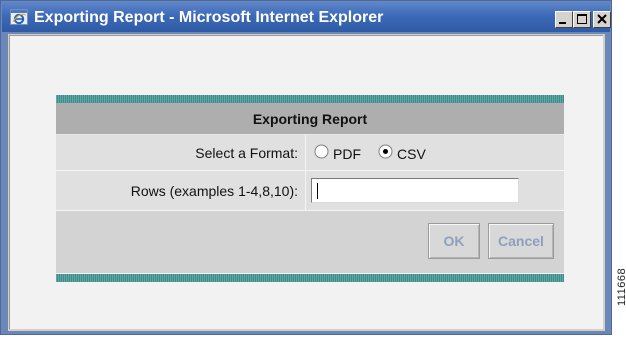  What do you see at coordinates (454, 241) in the screenshot?
I see `ok-button: OK` at bounding box center [454, 241].